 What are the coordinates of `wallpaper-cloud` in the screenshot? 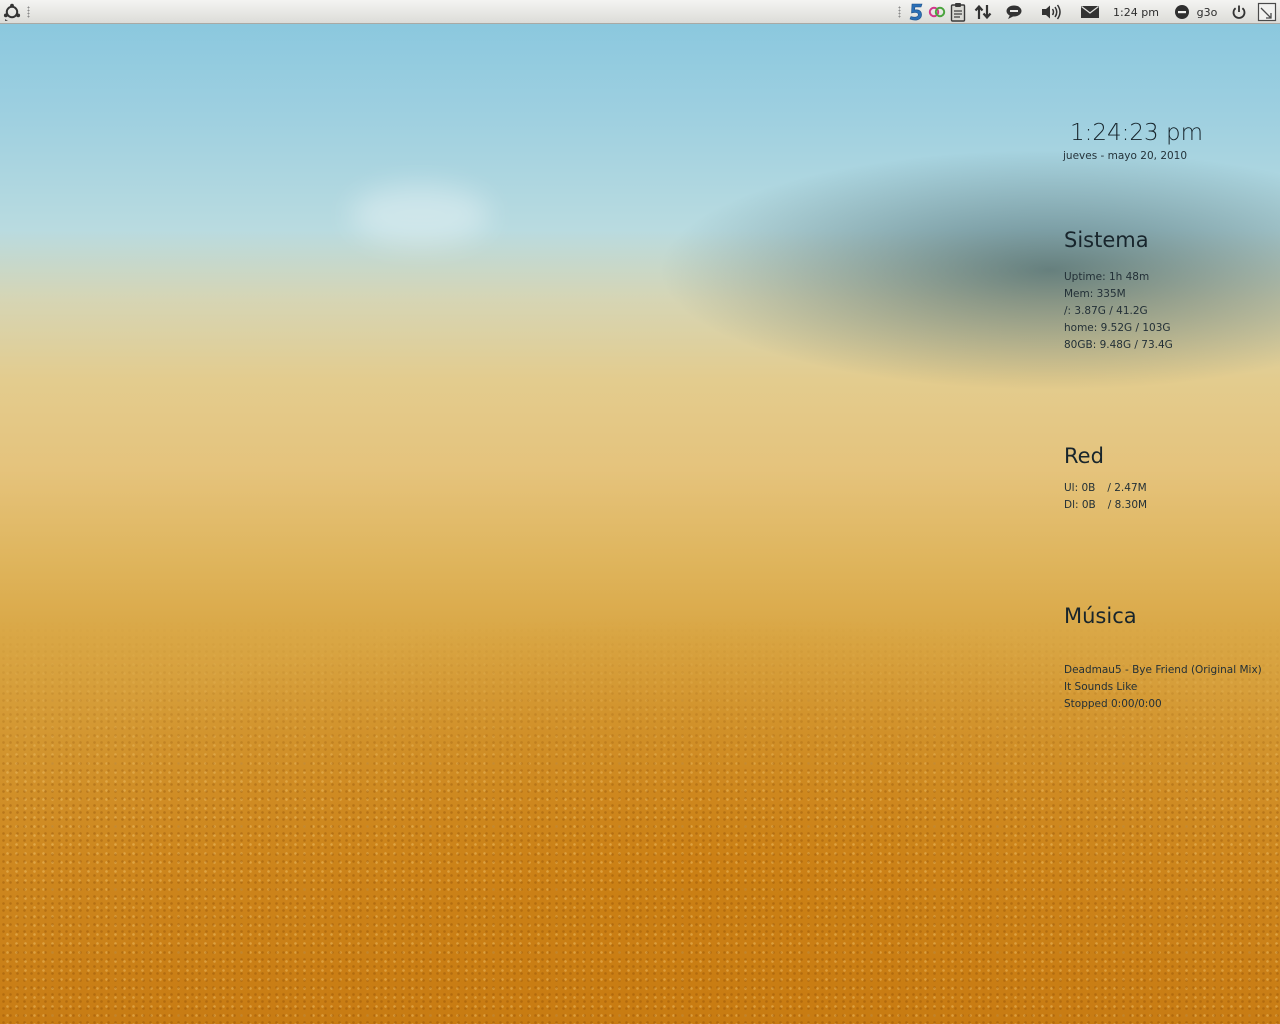 It's located at (420, 215).